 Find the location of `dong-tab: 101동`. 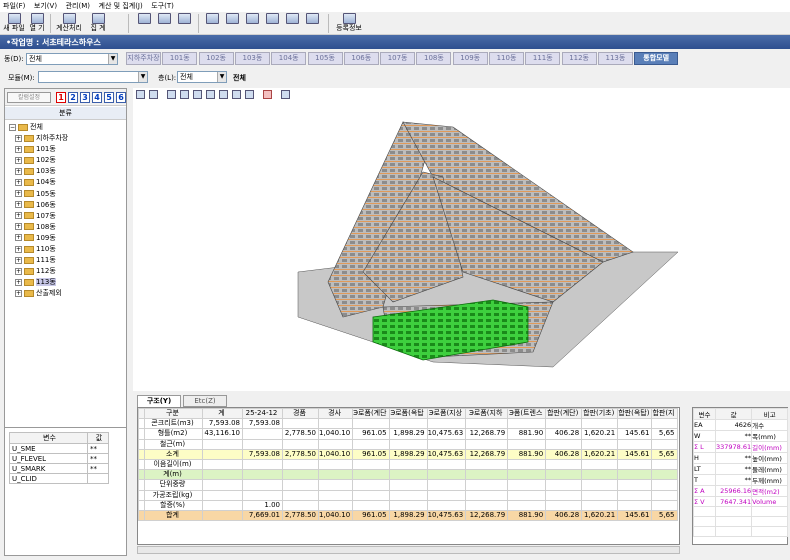

dong-tab: 101동 is located at coordinates (180, 58).